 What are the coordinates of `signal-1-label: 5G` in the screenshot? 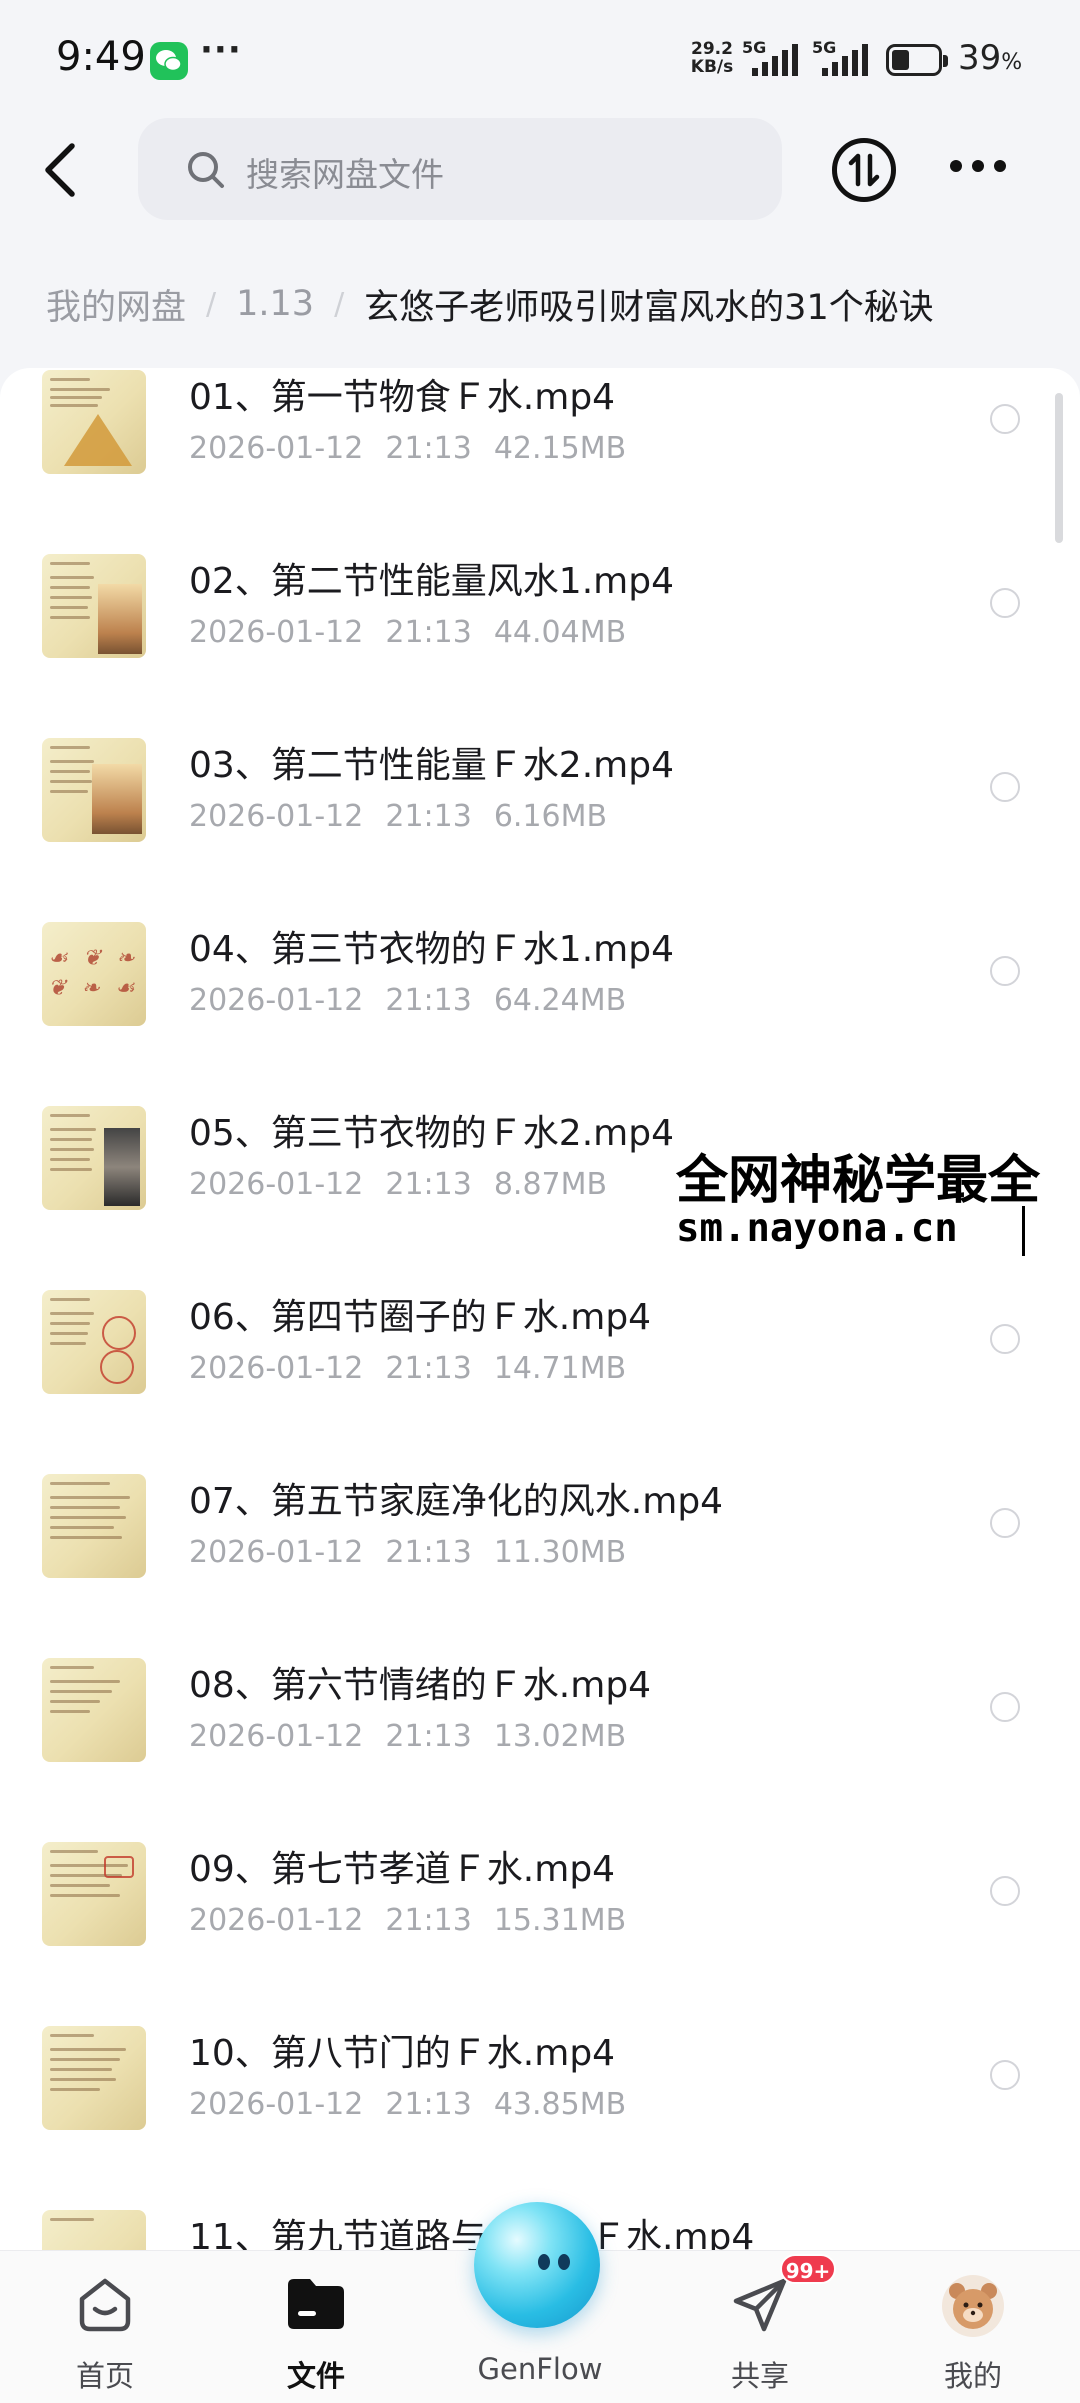 It's located at (754, 47).